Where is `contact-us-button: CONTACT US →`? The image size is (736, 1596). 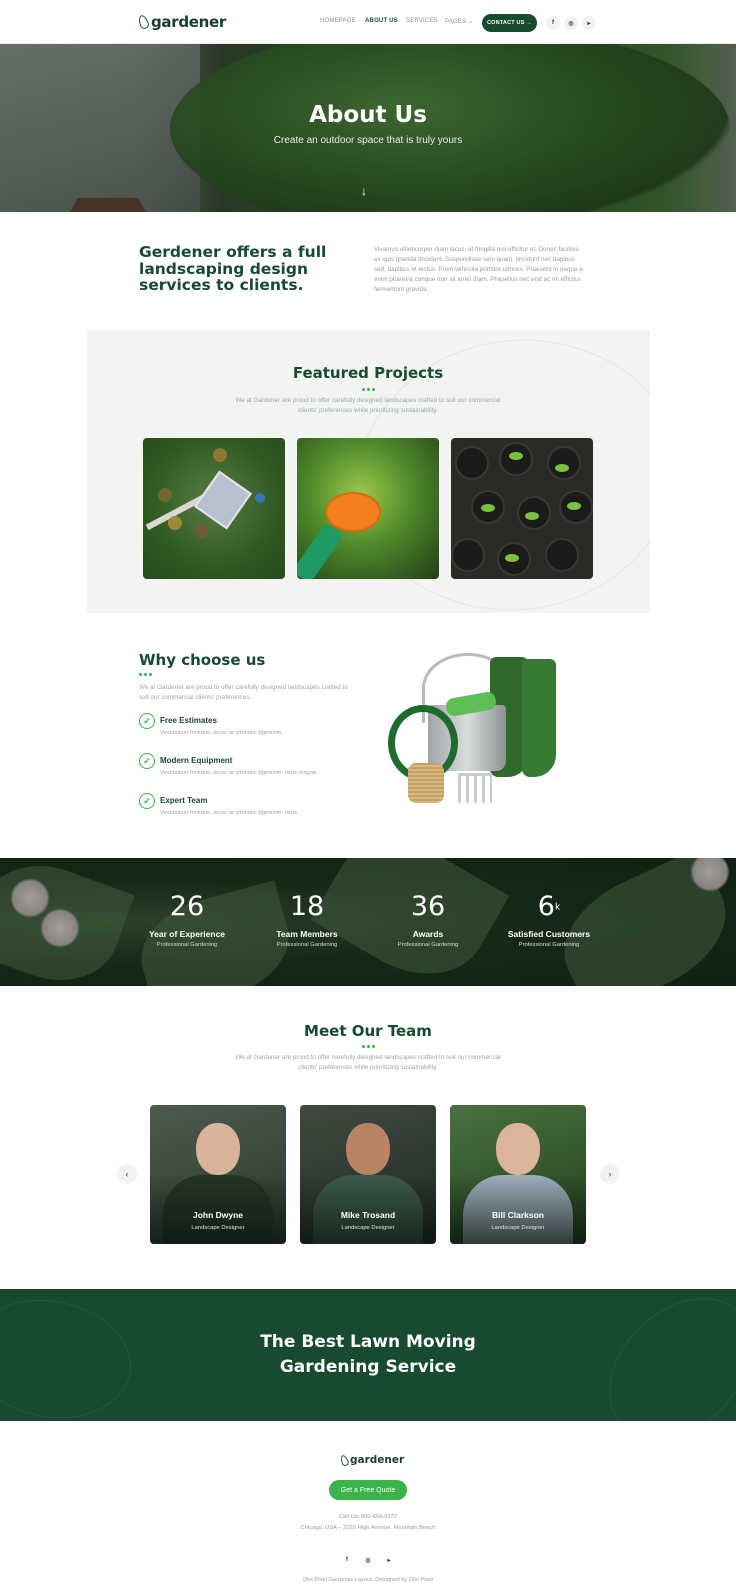
contact-us-button: CONTACT US → is located at coordinates (509, 23).